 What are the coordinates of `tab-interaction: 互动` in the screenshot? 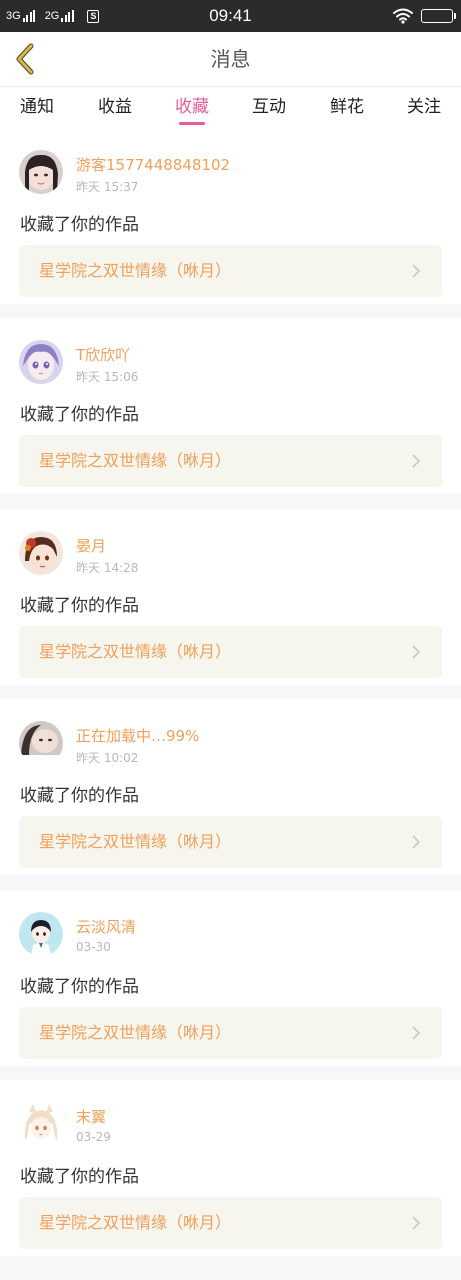 It's located at (269, 107).